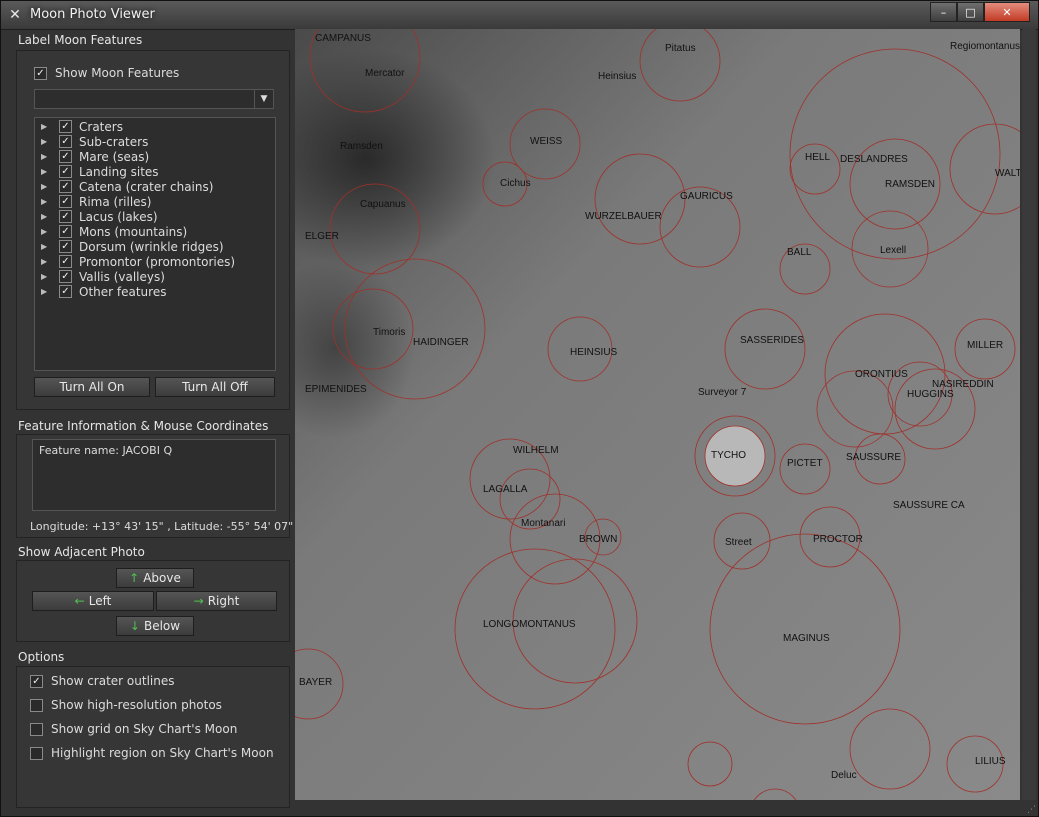 This screenshot has width=1039, height=817. I want to click on resize-grip-icon: ⋰, so click(1032, 810).